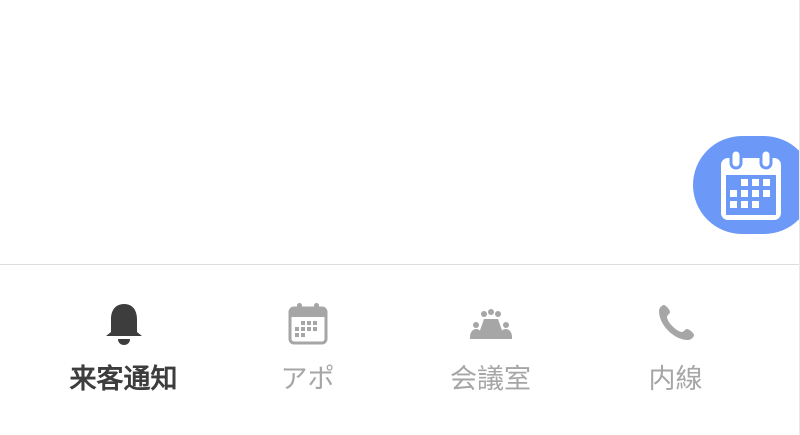 Image resolution: width=800 pixels, height=435 pixels. Describe the element at coordinates (490, 379) in the screenshot. I see `tab-label: 会議室` at that location.